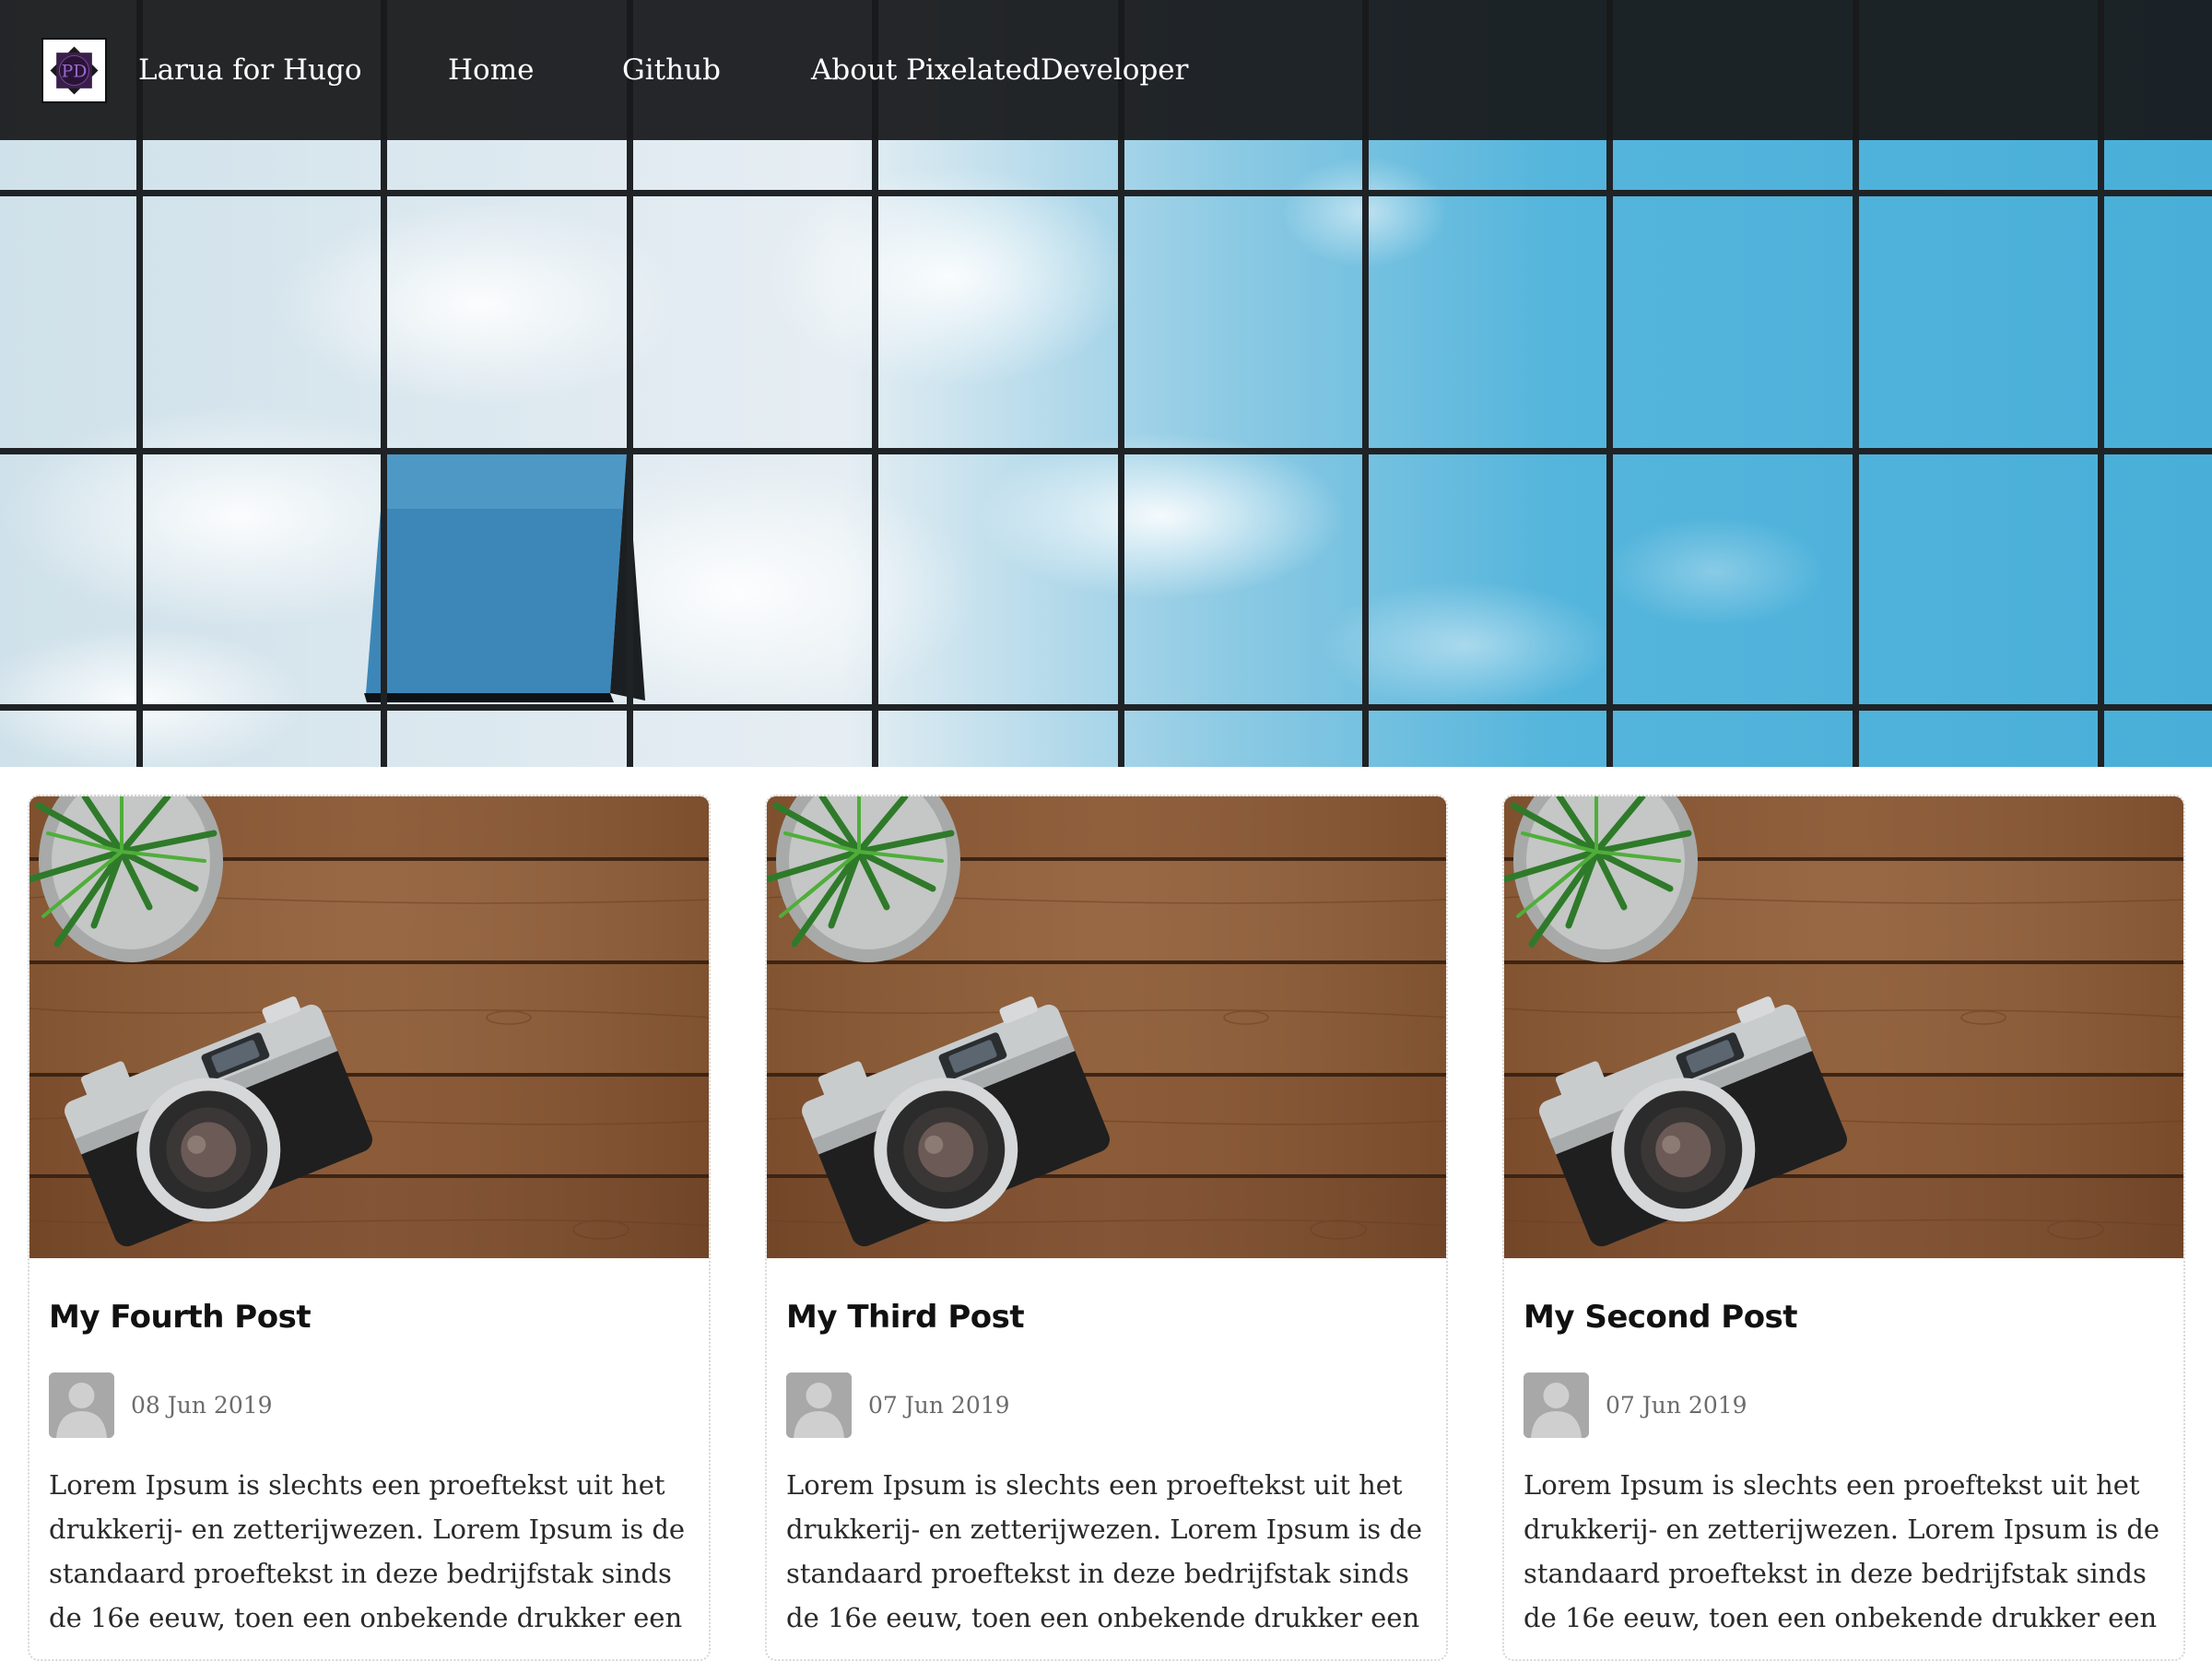 The height and width of the screenshot is (1661, 2212). Describe the element at coordinates (905, 1317) in the screenshot. I see `post-title: My Third Post` at that location.